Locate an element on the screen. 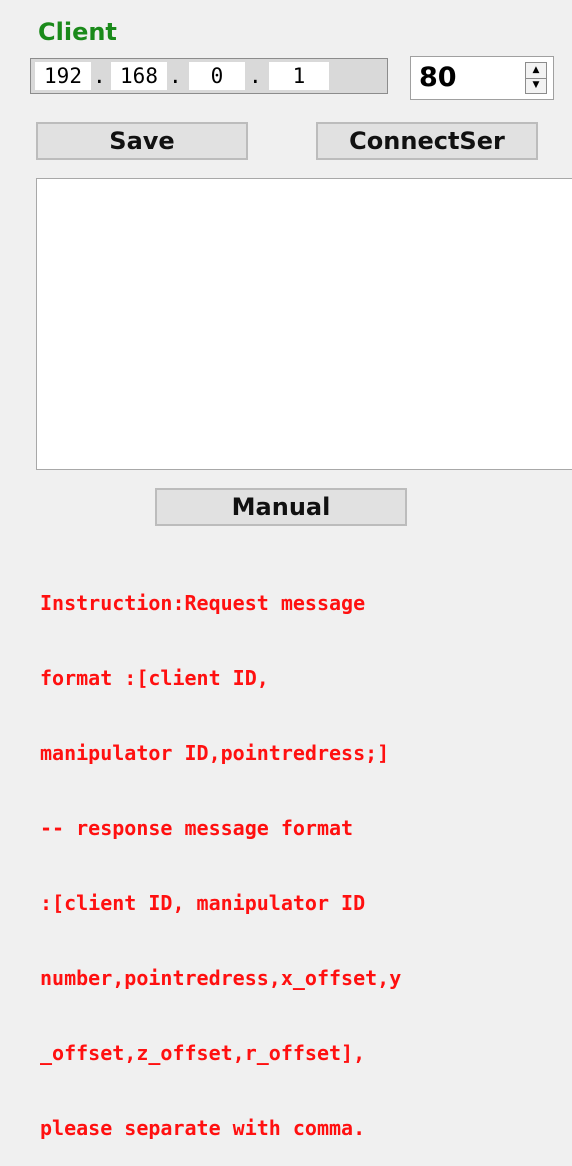  spin-down-icon: ▼ is located at coordinates (536, 85).